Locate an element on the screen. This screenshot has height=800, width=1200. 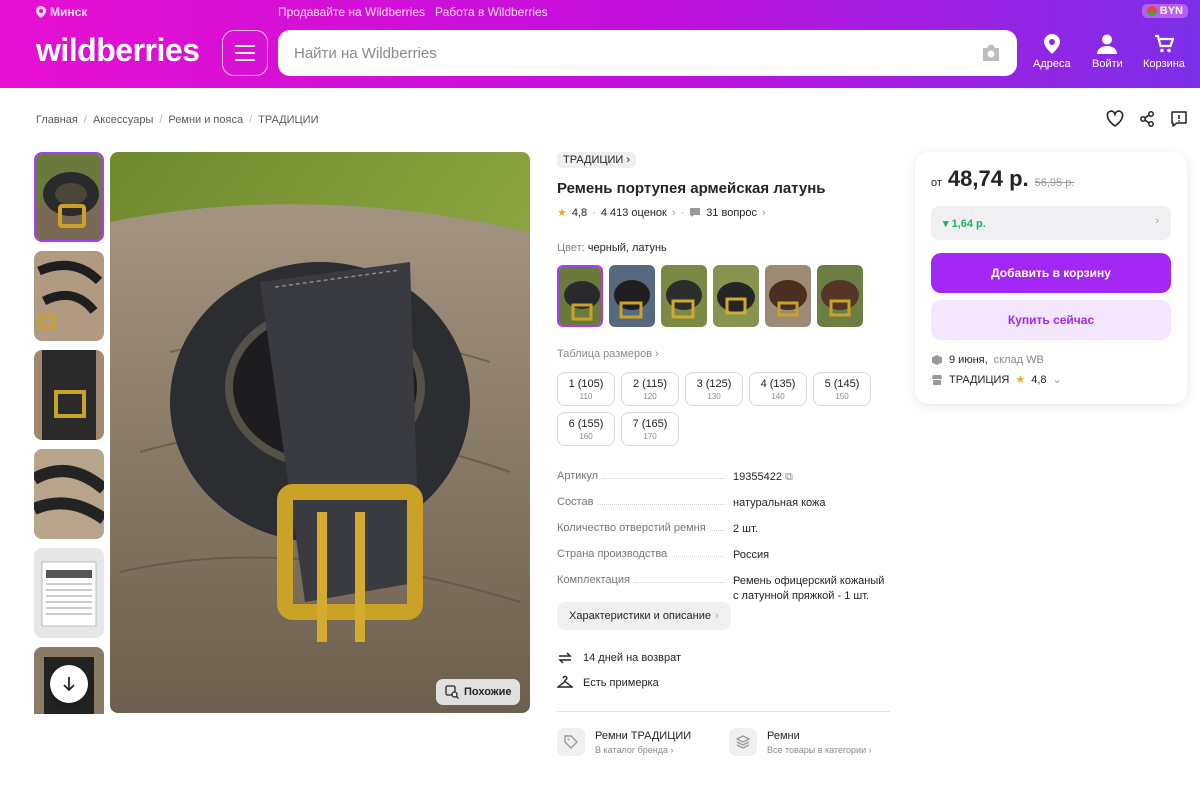
color-label: Цвет: черный, латунь is located at coordinates (612, 248).